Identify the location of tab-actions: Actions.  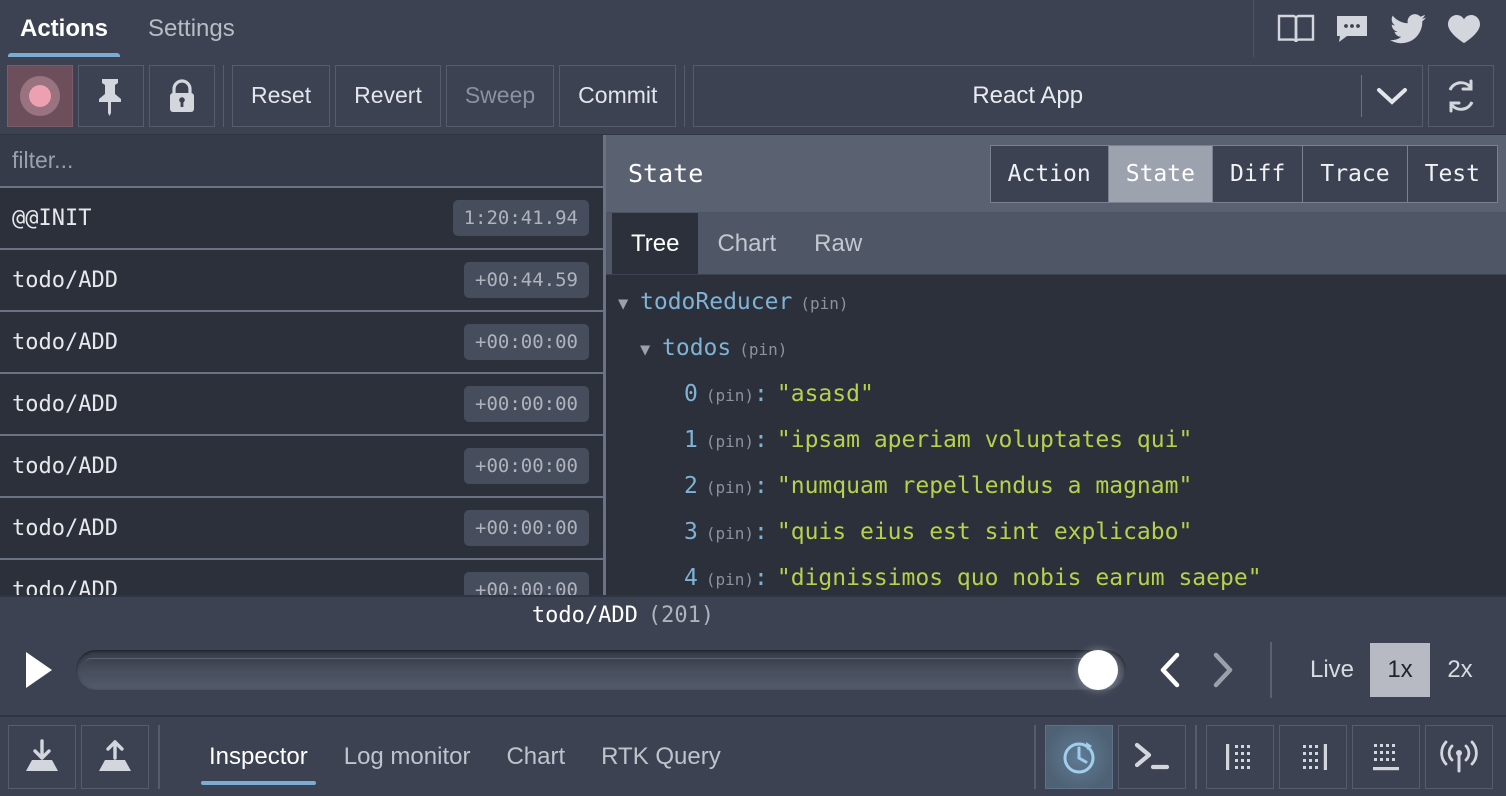
(64, 28).